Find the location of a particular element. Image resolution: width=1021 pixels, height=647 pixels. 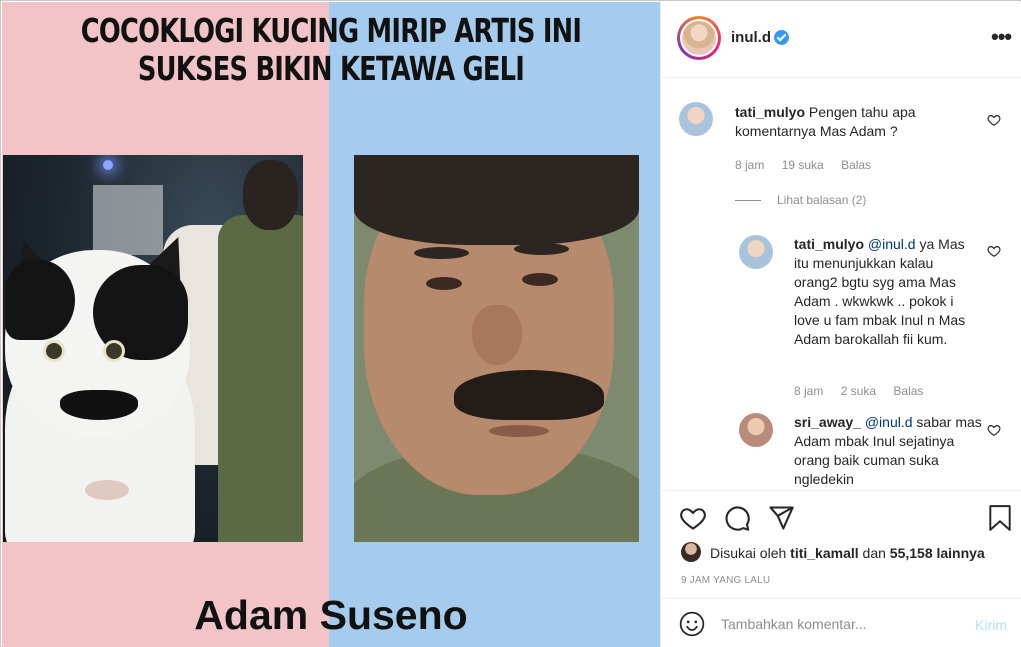

comment-meta: 8 jam 19 suka Balas is located at coordinates (810, 165).